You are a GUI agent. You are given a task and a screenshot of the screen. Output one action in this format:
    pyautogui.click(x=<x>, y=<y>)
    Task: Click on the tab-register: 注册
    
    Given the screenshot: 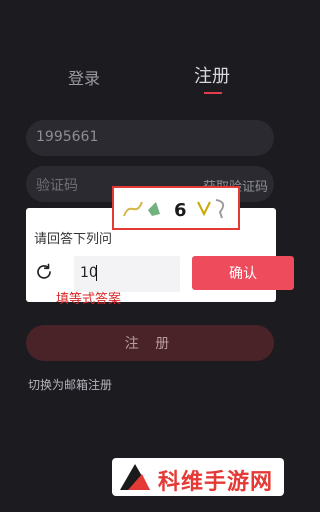 What is the action you would take?
    pyautogui.click(x=212, y=75)
    